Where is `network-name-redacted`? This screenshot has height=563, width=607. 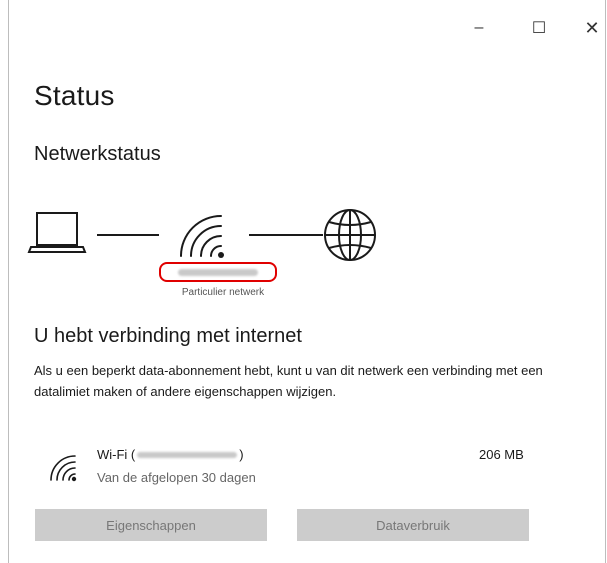 network-name-redacted is located at coordinates (218, 272).